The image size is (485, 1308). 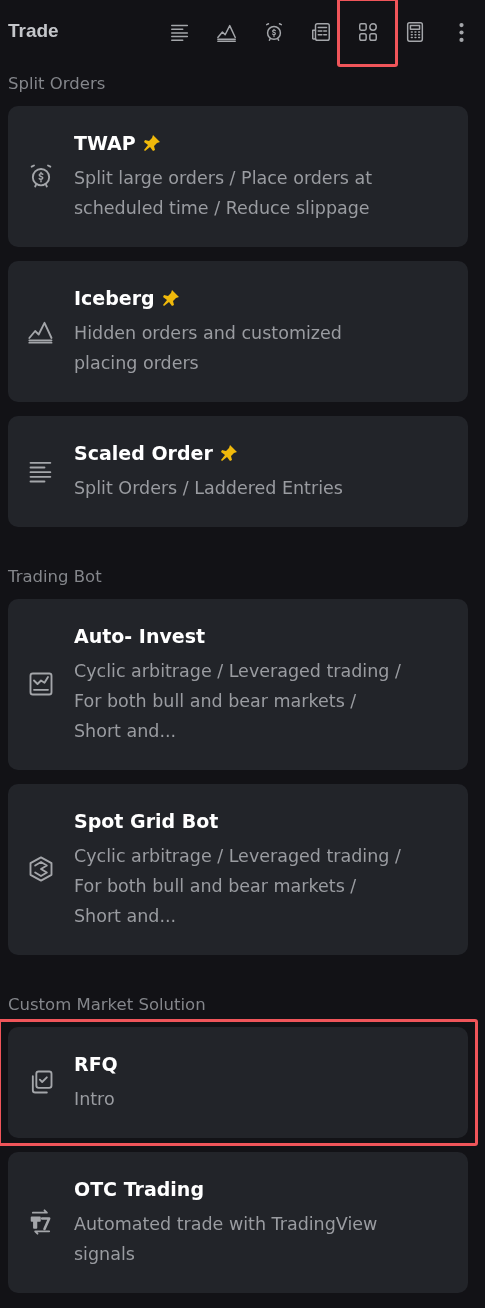 What do you see at coordinates (57, 84) in the screenshot?
I see `section-title: Split Orders` at bounding box center [57, 84].